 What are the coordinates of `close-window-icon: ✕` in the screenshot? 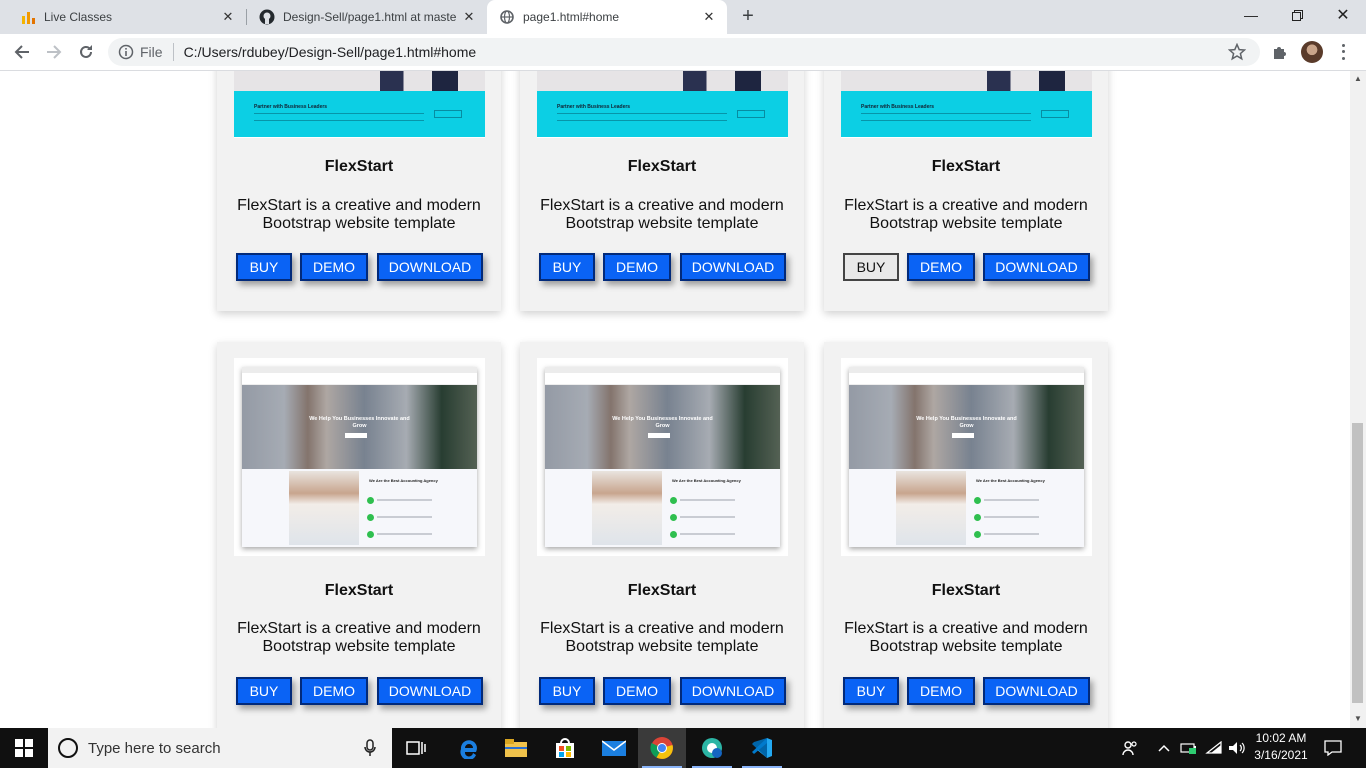 It's located at (1343, 15).